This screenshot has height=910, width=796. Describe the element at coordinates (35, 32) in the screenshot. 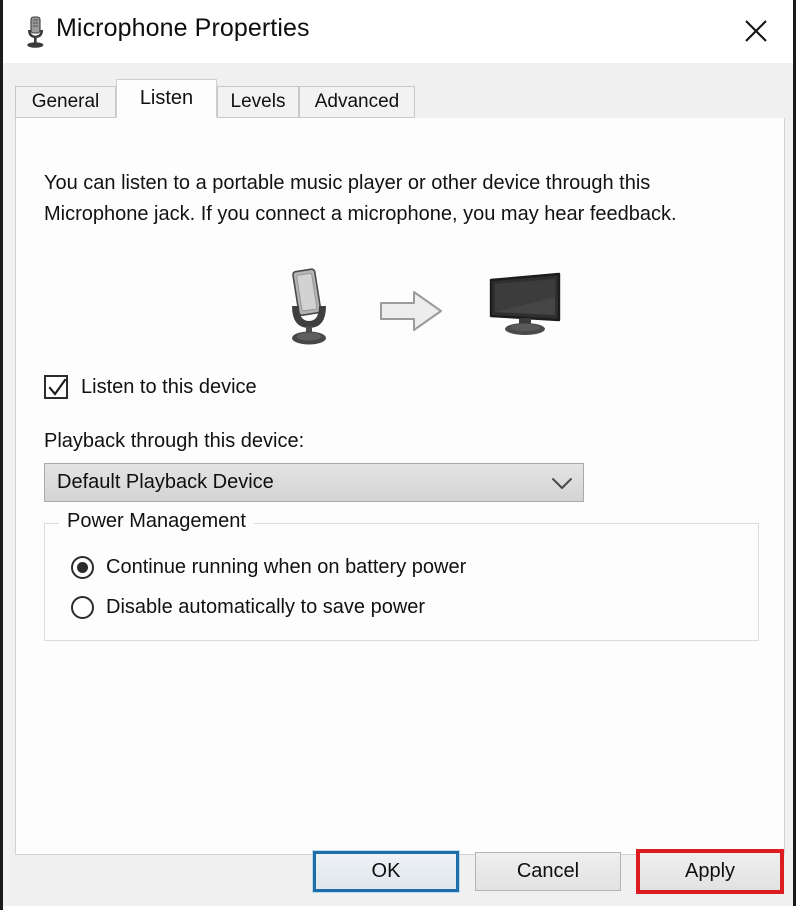

I see `microphone-icon` at that location.